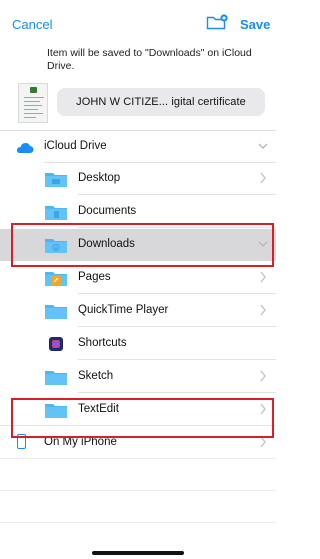 Image resolution: width=320 pixels, height=559 pixels. Describe the element at coordinates (138, 179) in the screenshot. I see `folder-row-desktop: Desktop` at that location.